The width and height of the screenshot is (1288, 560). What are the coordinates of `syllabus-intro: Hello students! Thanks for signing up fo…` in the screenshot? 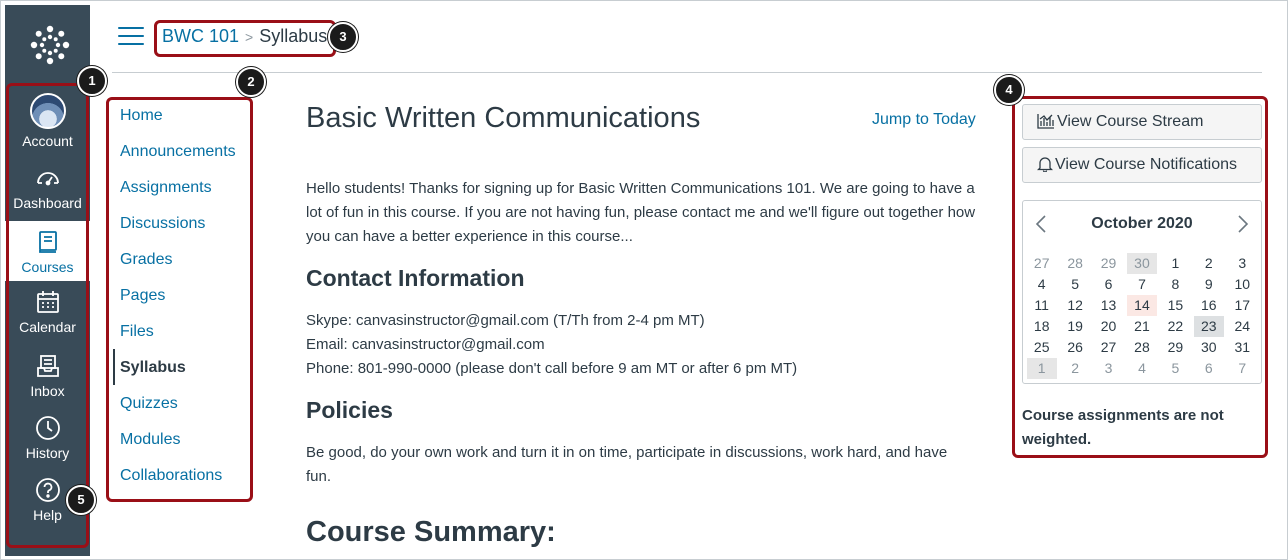 It's located at (641, 212).